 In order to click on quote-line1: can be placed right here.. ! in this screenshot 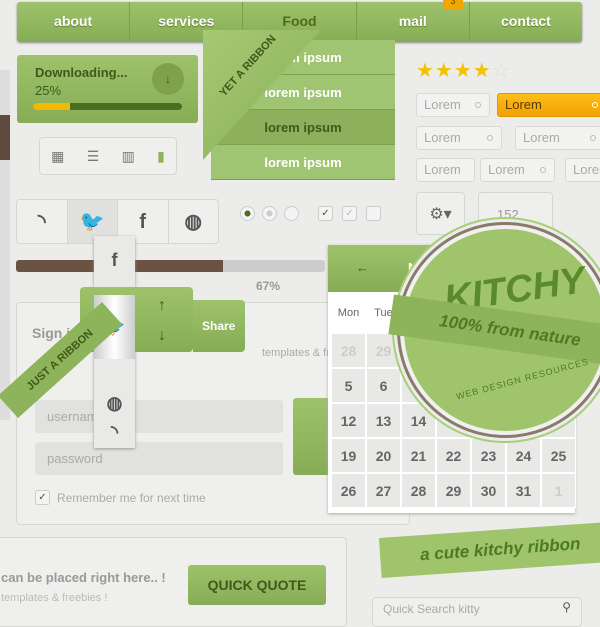, I will do `click(83, 577)`.